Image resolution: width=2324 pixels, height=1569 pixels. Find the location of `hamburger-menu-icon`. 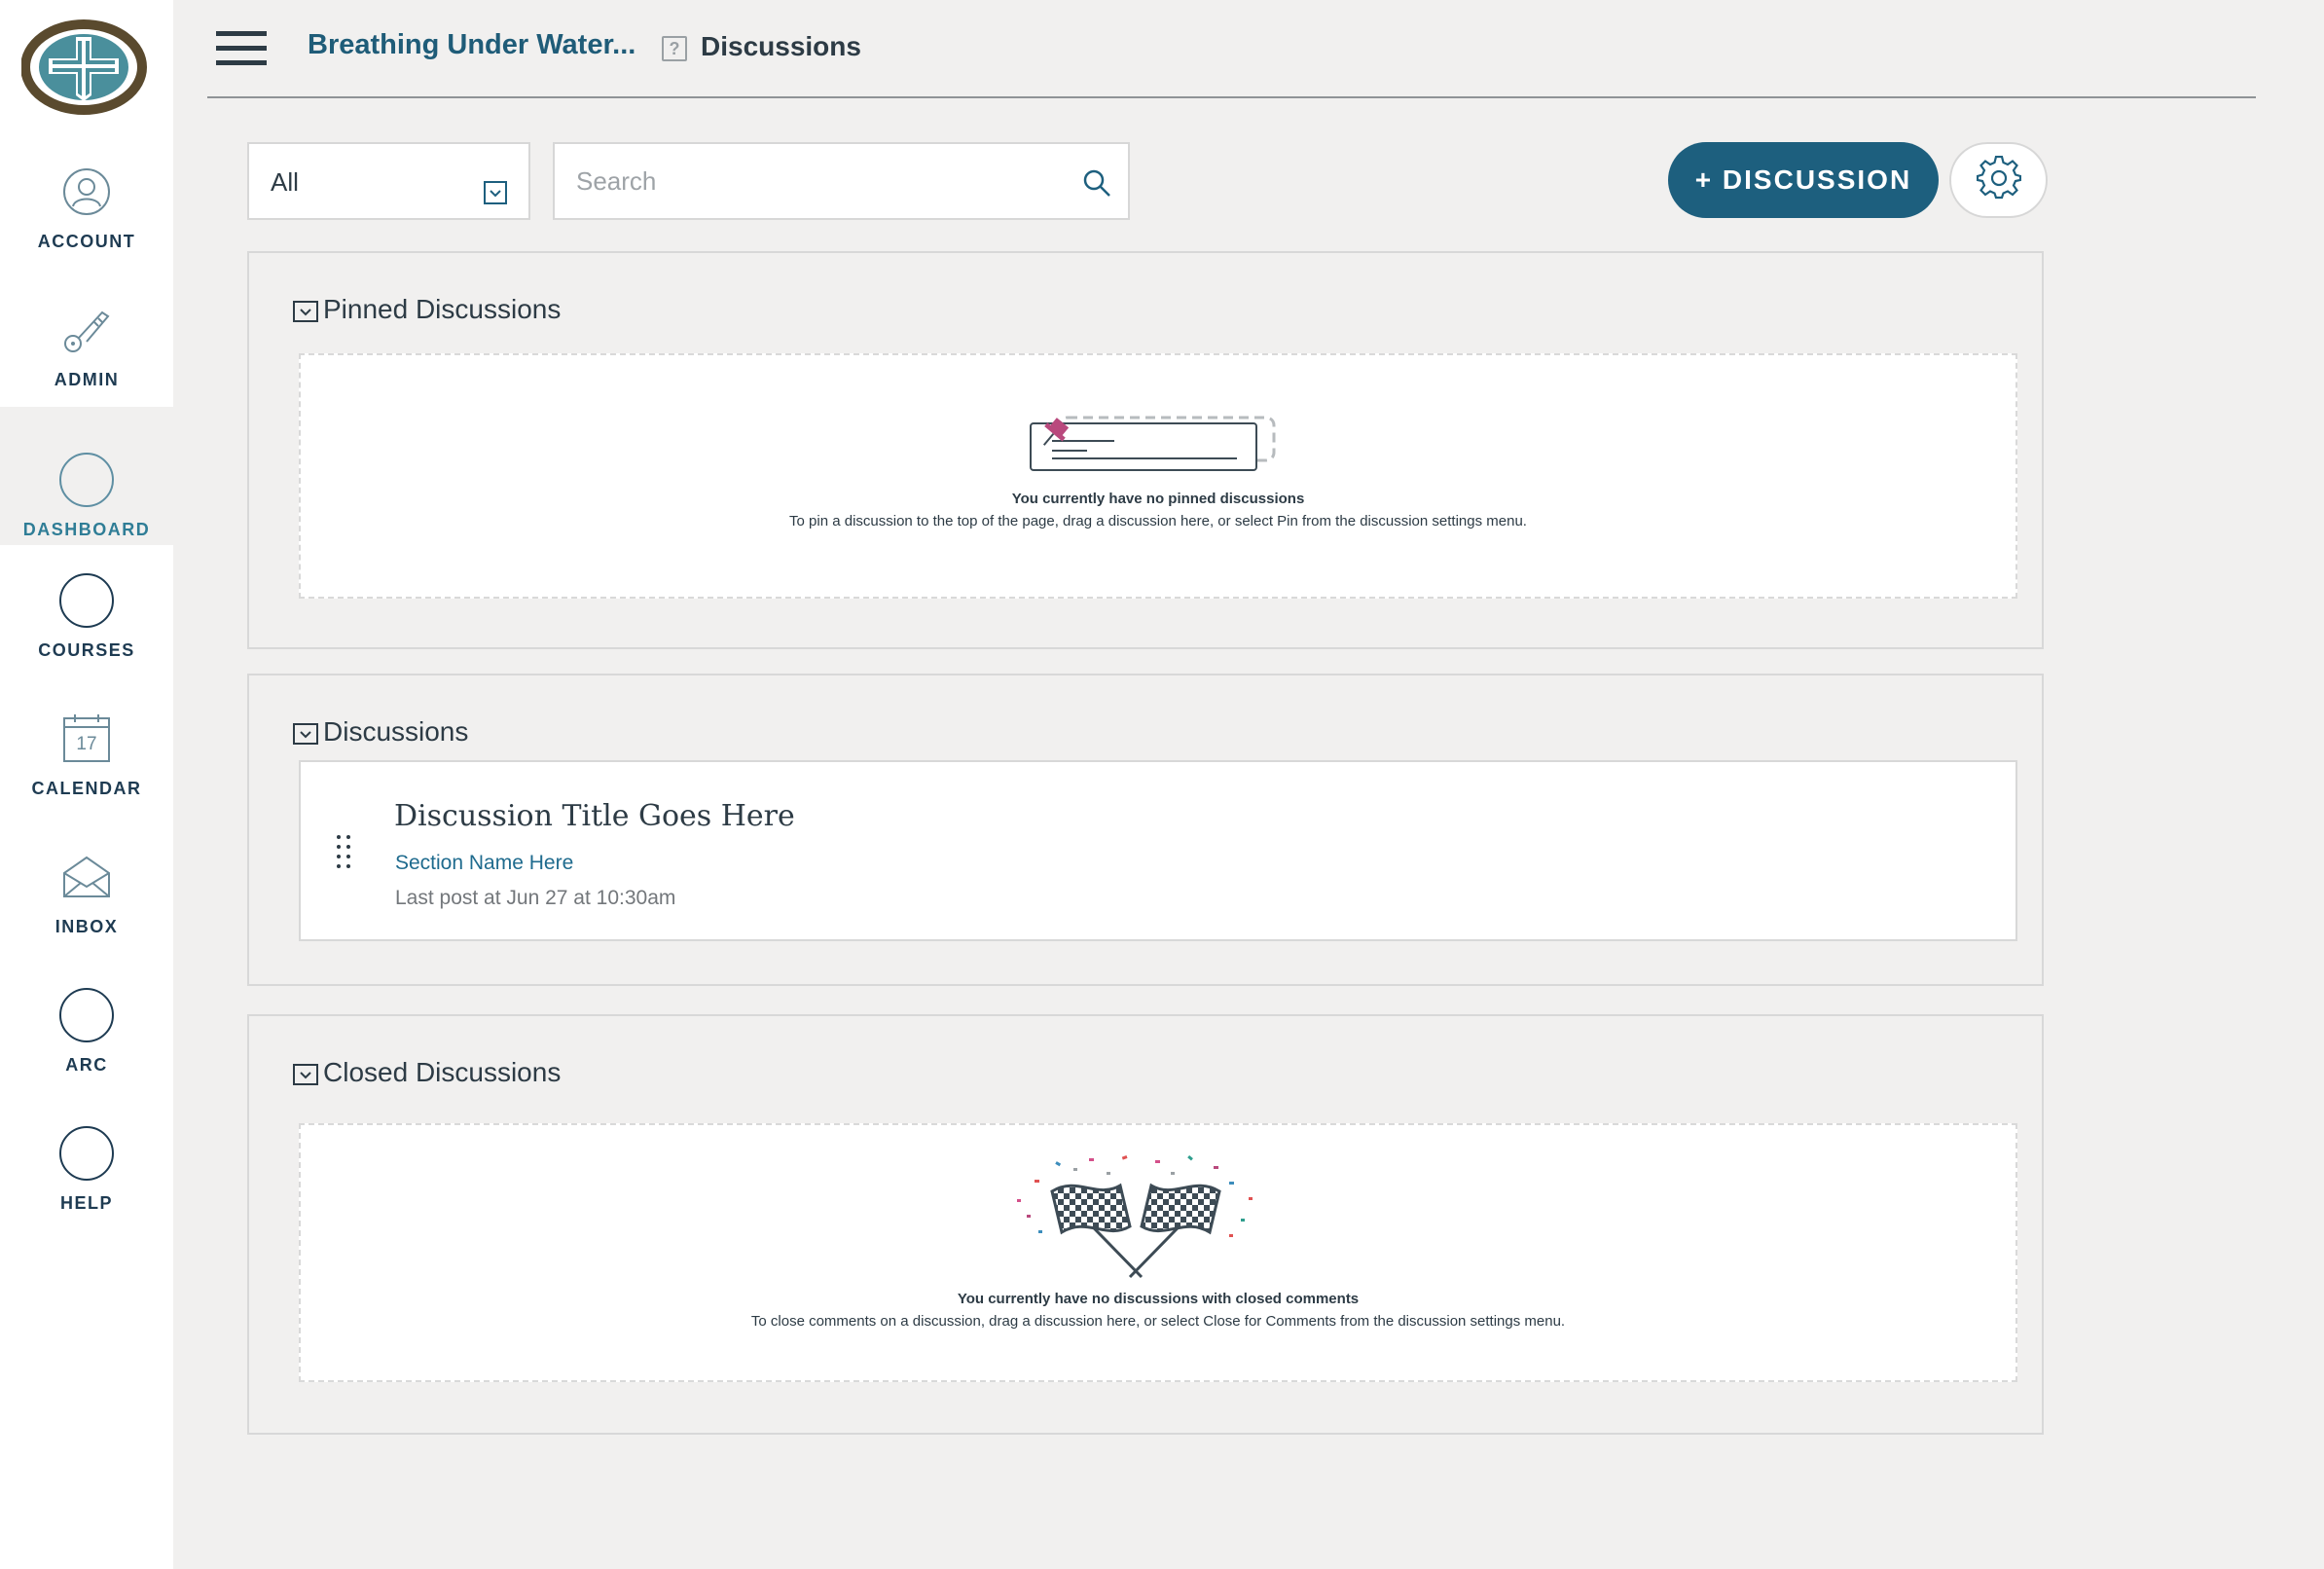

hamburger-menu-icon is located at coordinates (241, 48).